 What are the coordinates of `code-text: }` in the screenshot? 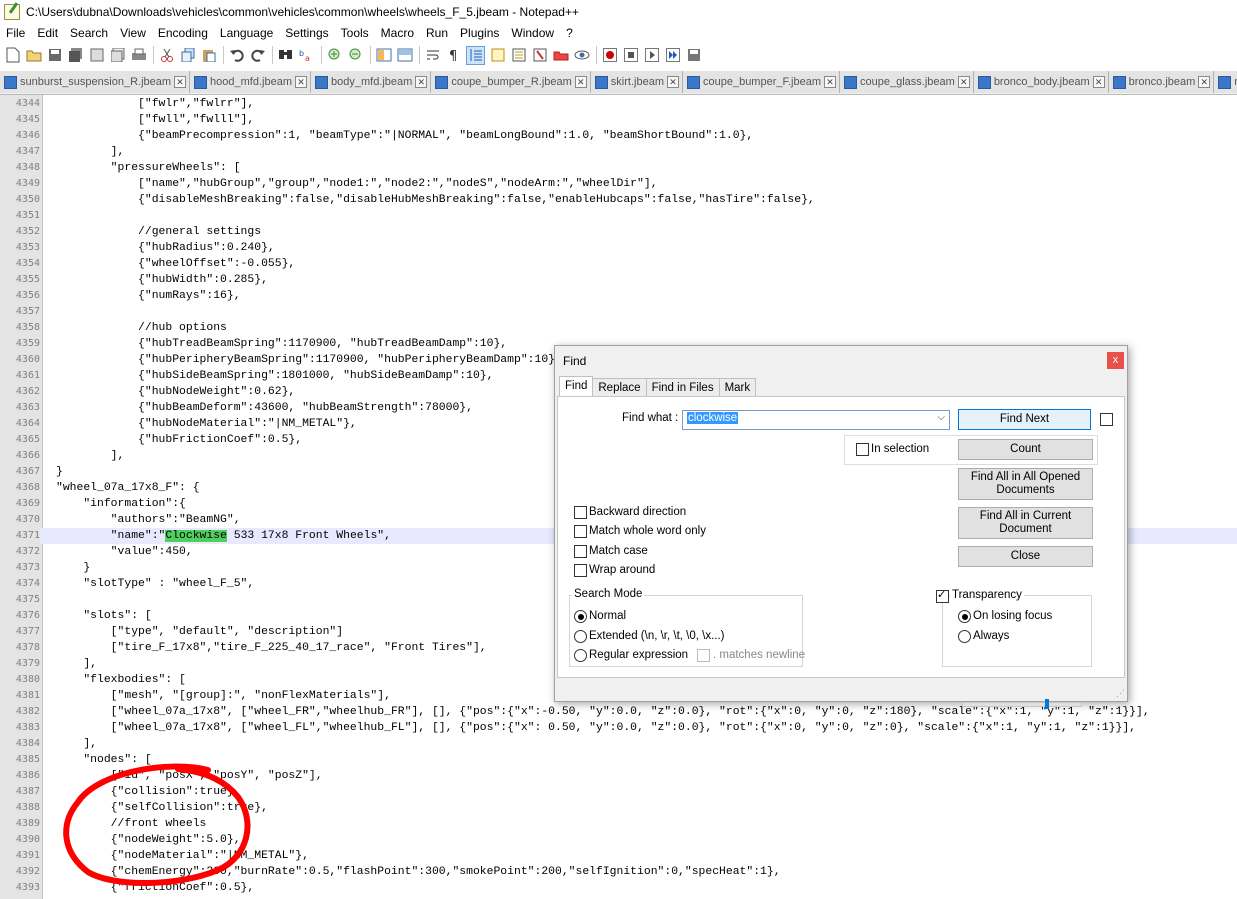 It's located at (59, 472).